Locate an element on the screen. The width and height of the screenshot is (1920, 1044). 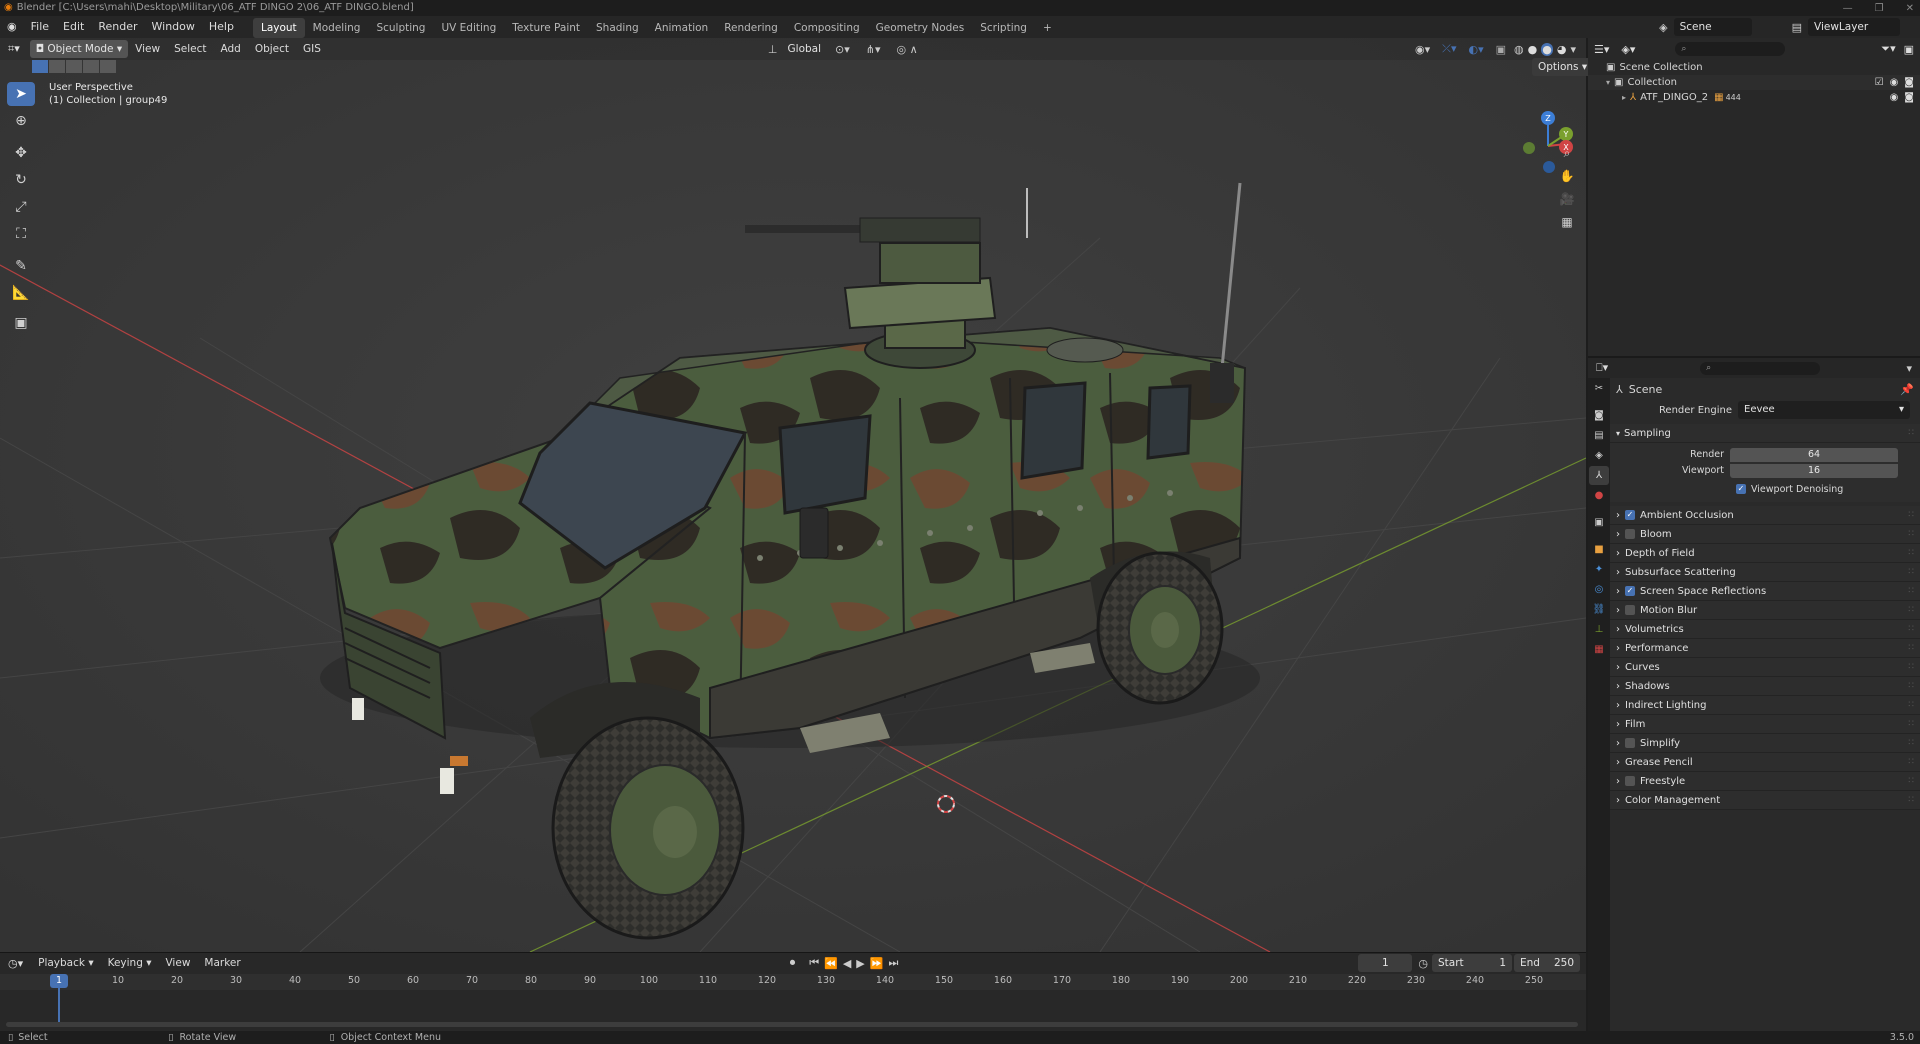
pin-icon: 📌 is located at coordinates (1907, 389).